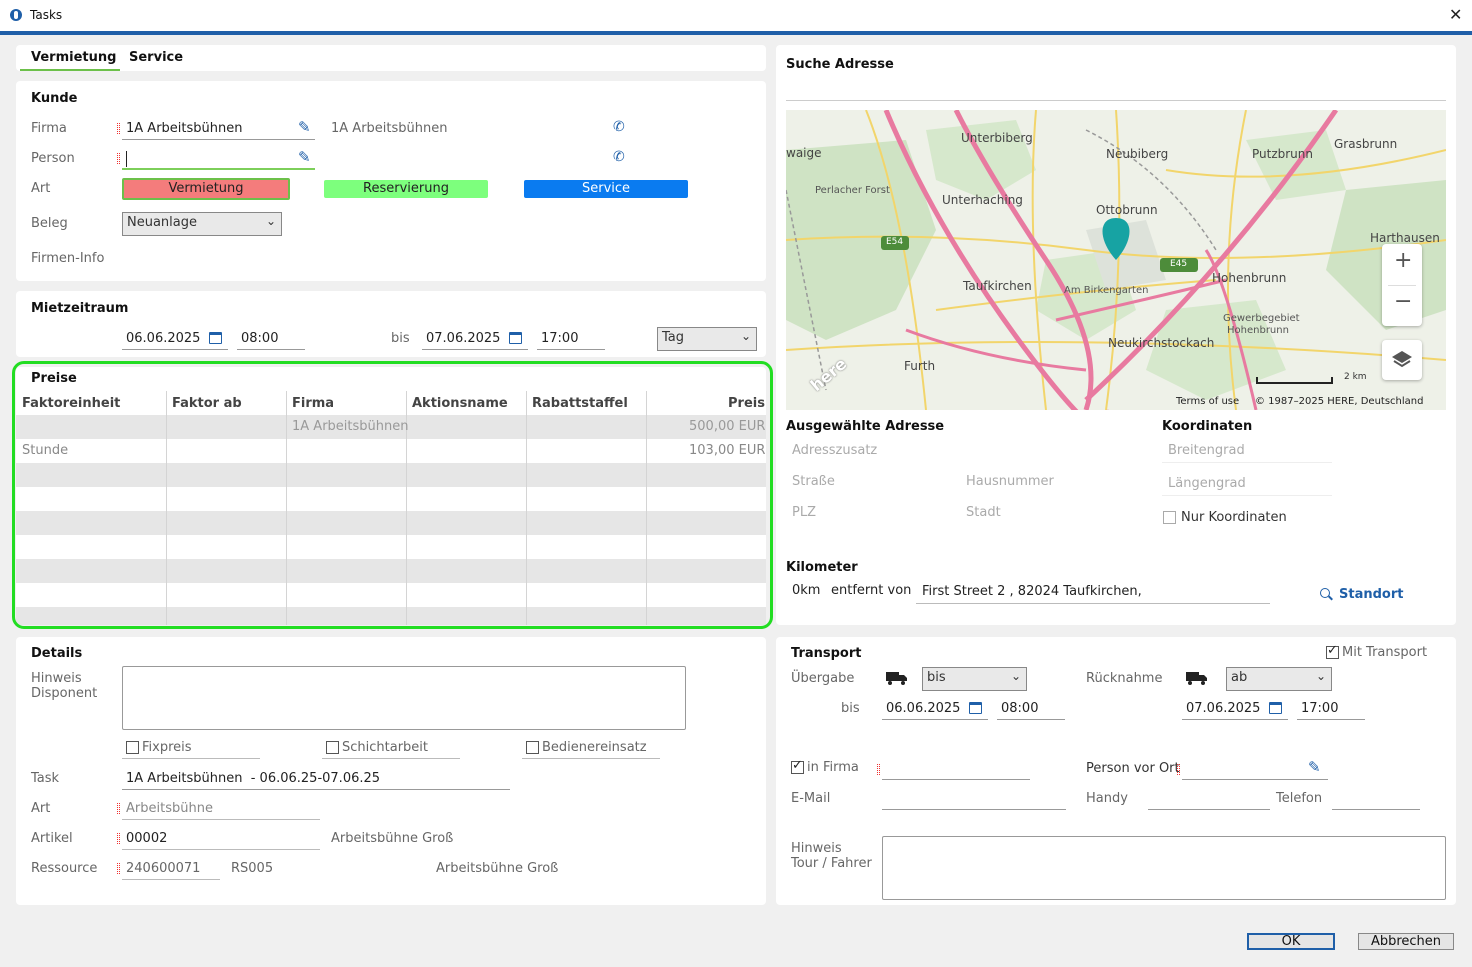 This screenshot has width=1472, height=967. I want to click on hausnummer-input: Hausnummer, so click(1010, 481).